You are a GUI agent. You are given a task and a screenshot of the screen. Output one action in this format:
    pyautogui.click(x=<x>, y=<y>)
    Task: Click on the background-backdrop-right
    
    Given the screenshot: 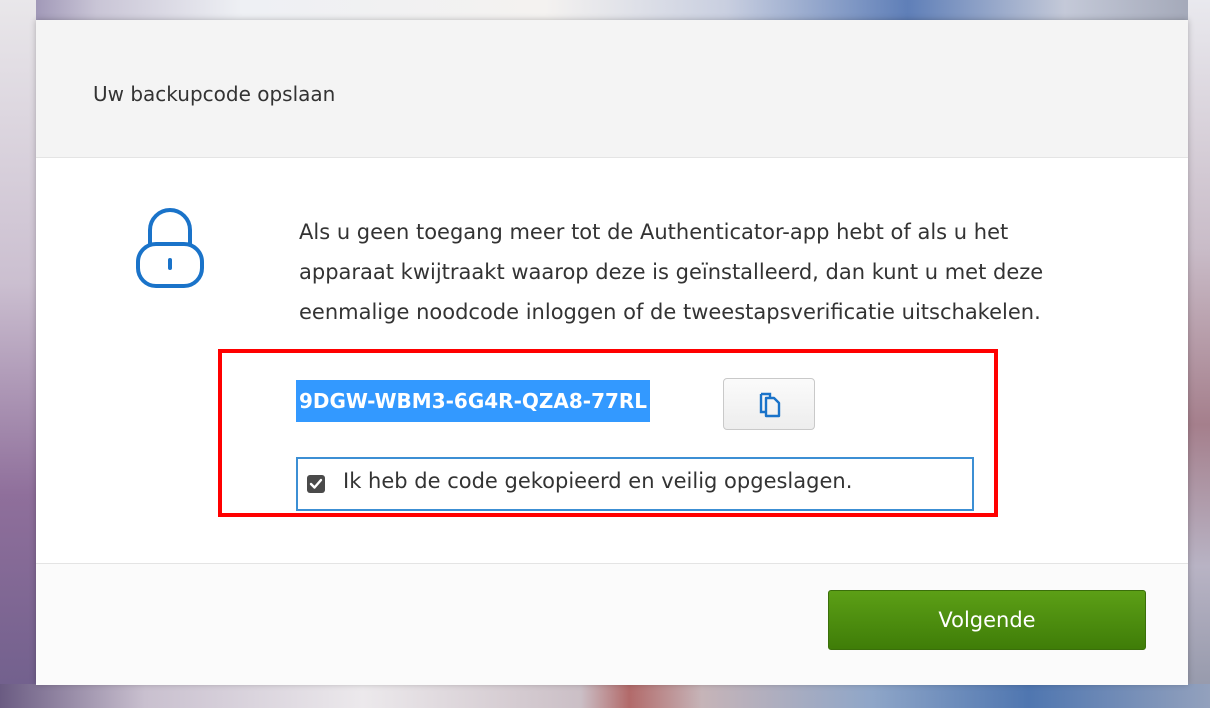 What is the action you would take?
    pyautogui.click(x=1199, y=354)
    